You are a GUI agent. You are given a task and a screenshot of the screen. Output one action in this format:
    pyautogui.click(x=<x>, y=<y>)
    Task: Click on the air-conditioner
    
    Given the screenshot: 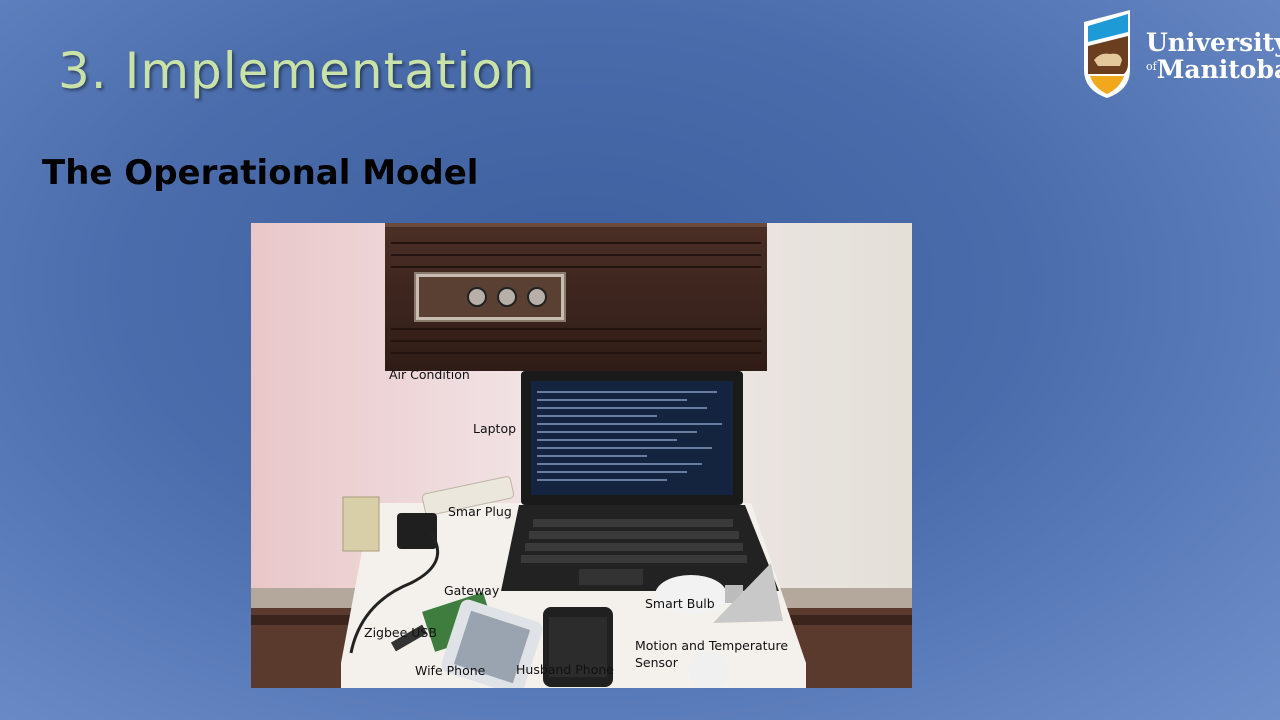 What is the action you would take?
    pyautogui.click(x=576, y=297)
    